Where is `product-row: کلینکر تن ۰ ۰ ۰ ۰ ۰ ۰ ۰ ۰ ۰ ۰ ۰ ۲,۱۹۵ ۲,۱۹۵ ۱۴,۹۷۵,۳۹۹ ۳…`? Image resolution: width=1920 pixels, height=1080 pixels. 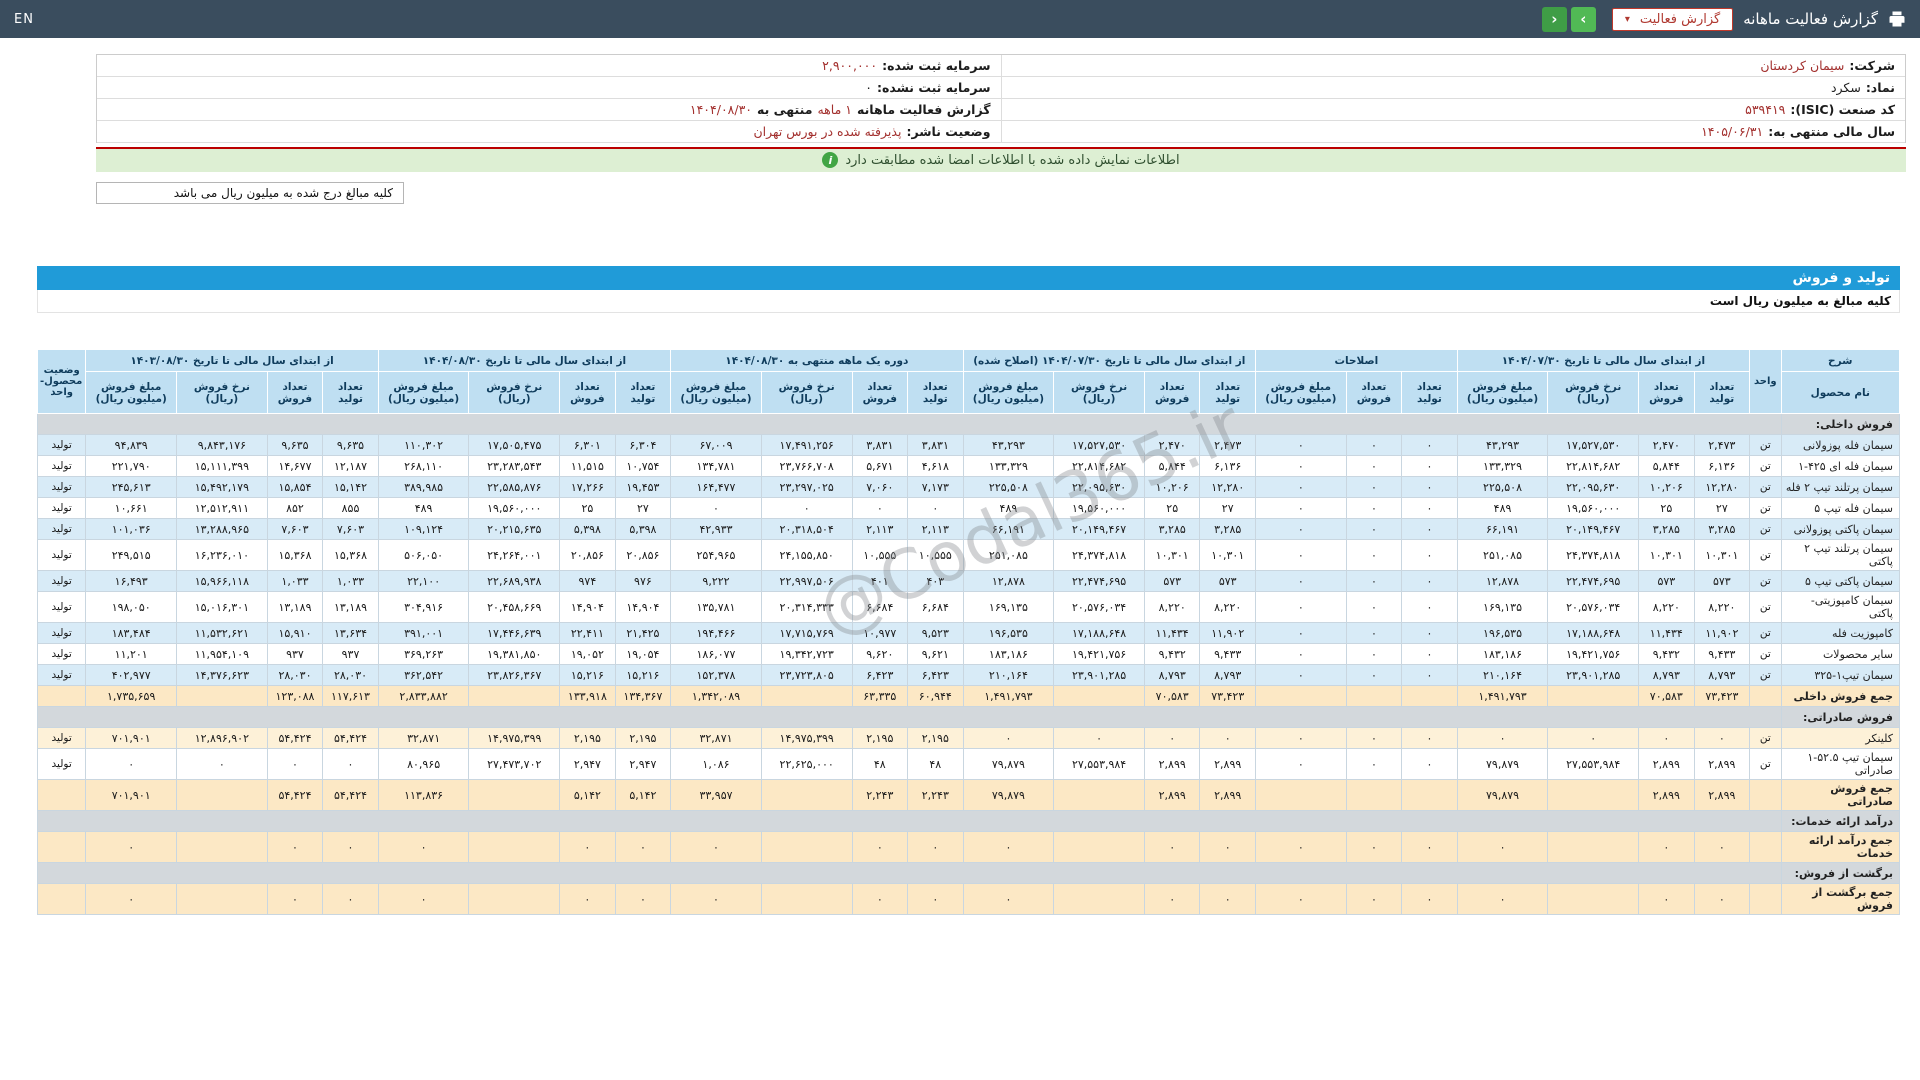 product-row: کلینکر تن ۰ ۰ ۰ ۰ ۰ ۰ ۰ ۰ ۰ ۰ ۰ ۲,۱۹۵ ۲,۱۹۵ ۱۴,۹۷۵,۳۹۹ ۳… is located at coordinates (968, 738).